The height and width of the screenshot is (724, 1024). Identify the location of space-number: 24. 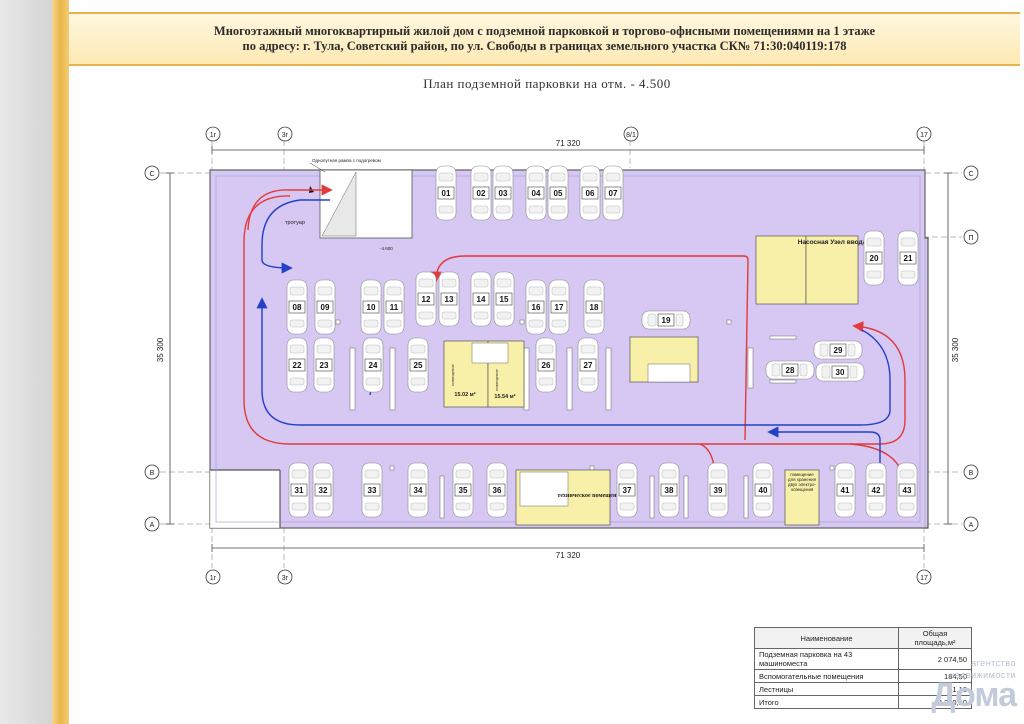
(373, 365).